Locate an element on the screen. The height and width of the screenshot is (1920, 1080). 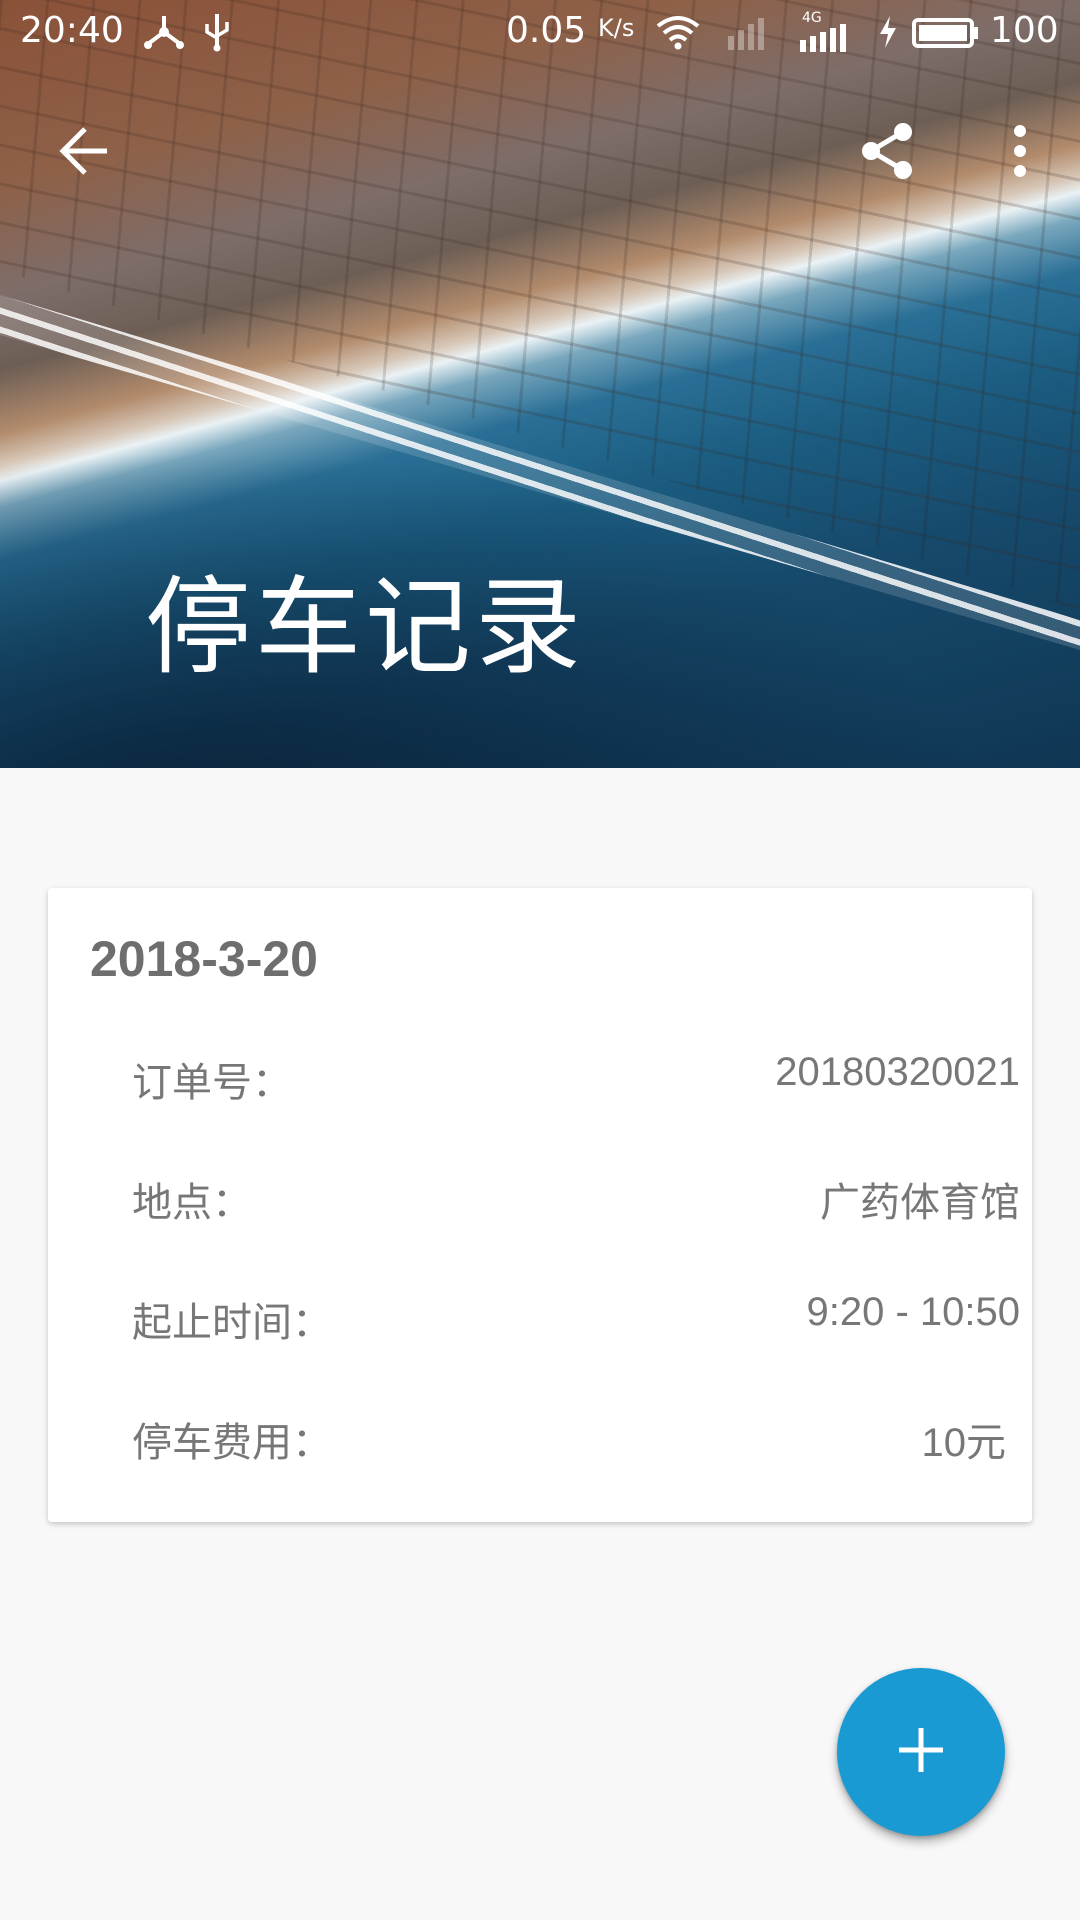
signal-icon: 4G is located at coordinates (828, 31).